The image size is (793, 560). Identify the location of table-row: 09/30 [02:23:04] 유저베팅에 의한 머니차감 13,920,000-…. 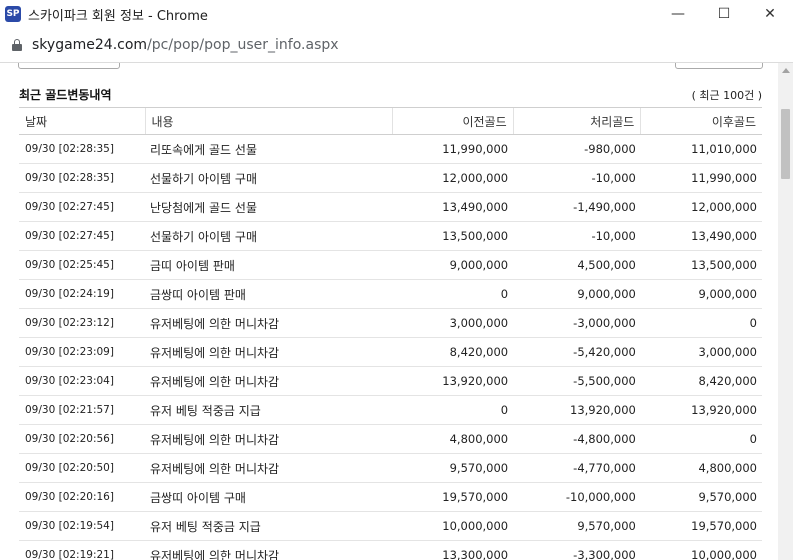
(390, 381).